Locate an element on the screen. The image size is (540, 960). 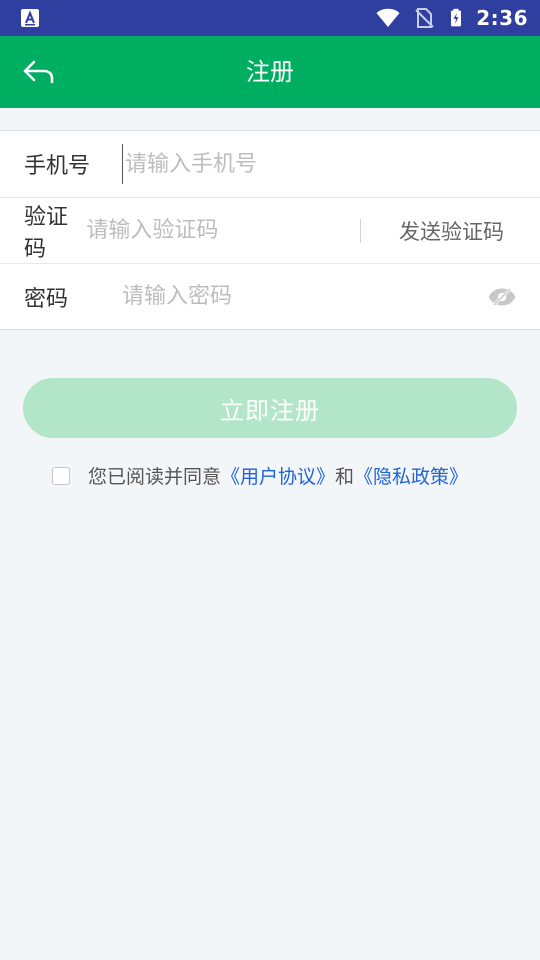
password-row: 密码 is located at coordinates (270, 296).